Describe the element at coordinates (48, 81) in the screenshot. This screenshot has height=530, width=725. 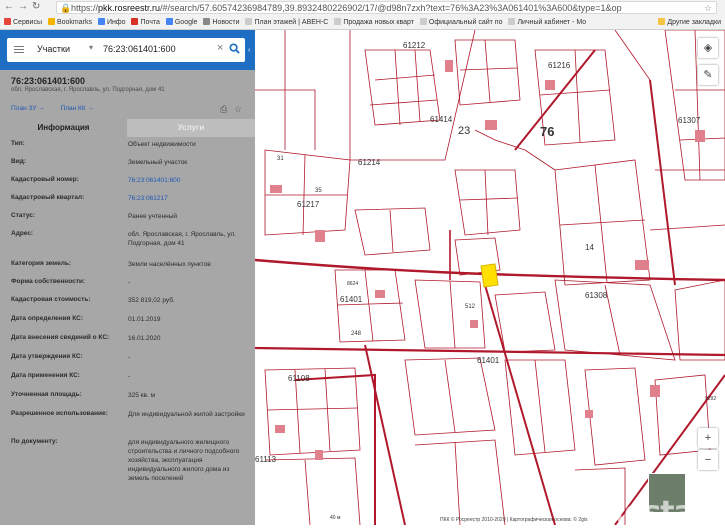
I see `parcel-title: 76:23:061401:600` at that location.